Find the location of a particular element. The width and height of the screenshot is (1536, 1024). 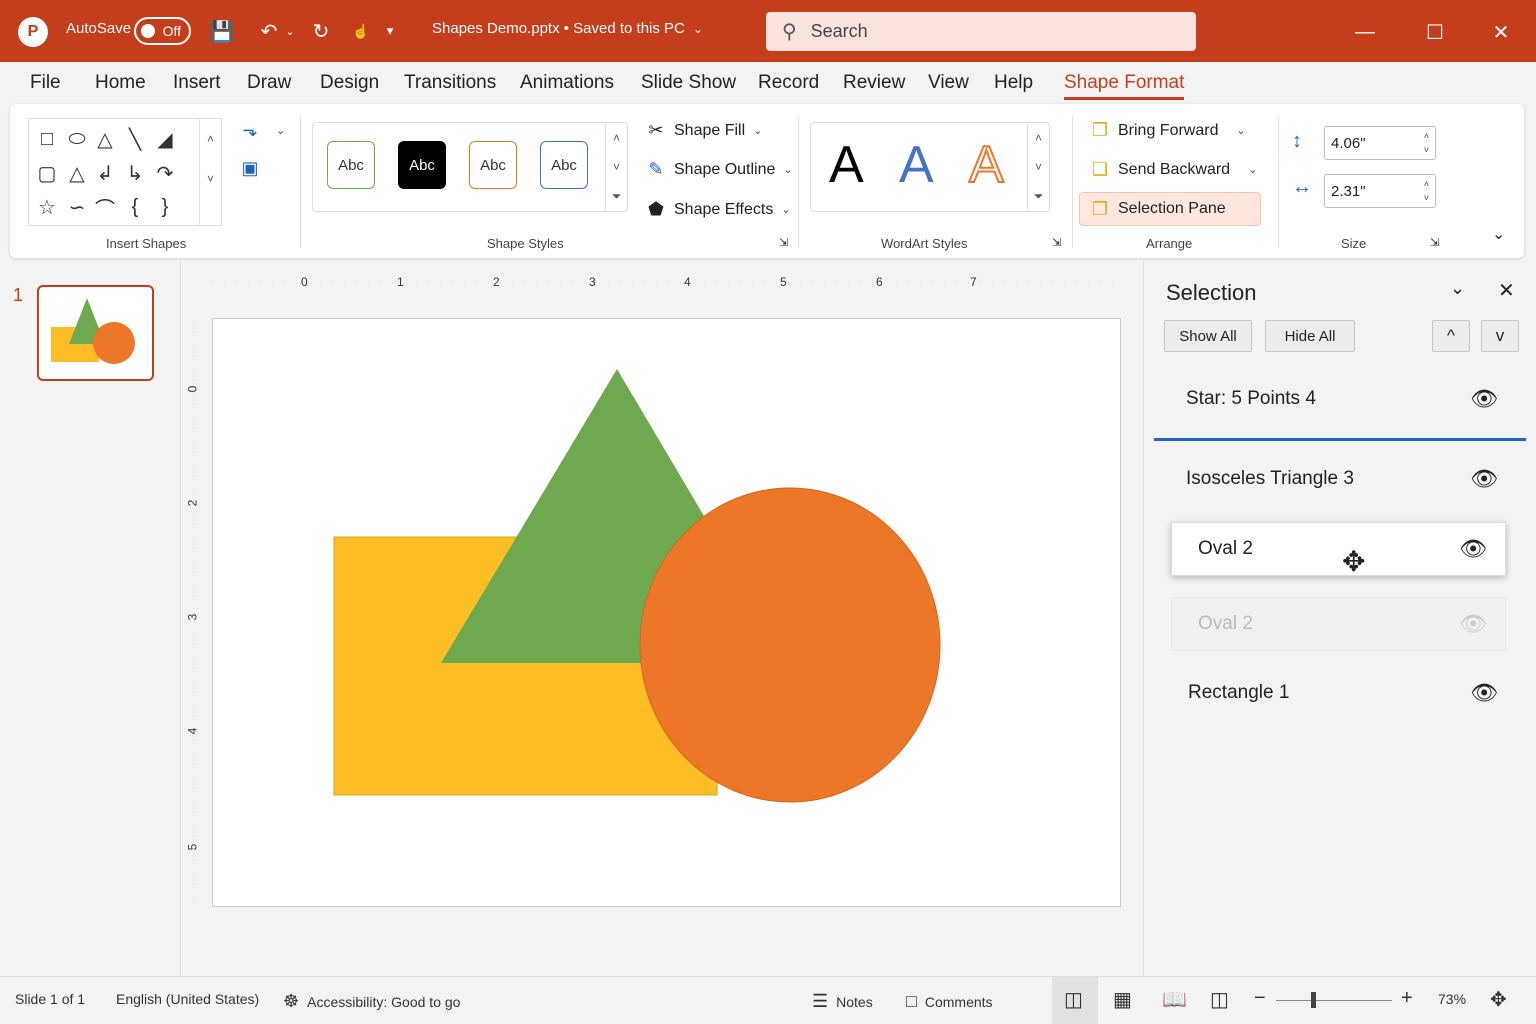

style-swatch-black: Abc is located at coordinates (422, 165).